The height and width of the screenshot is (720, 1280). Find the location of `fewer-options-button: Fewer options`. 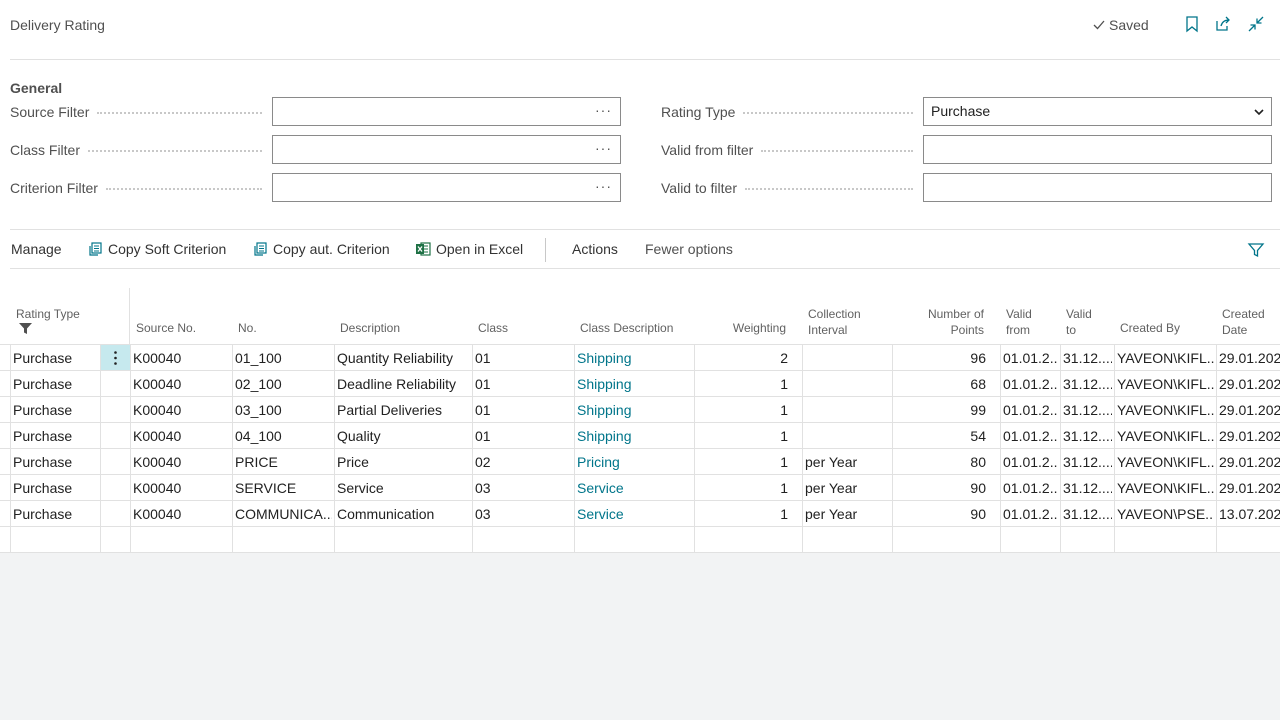

fewer-options-button: Fewer options is located at coordinates (689, 249).